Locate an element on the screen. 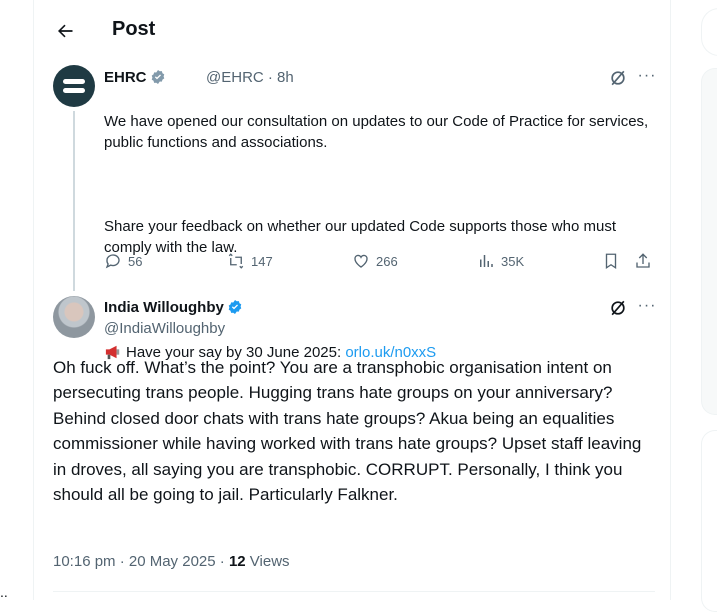  author-name: India Willoughby is located at coordinates (173, 307).